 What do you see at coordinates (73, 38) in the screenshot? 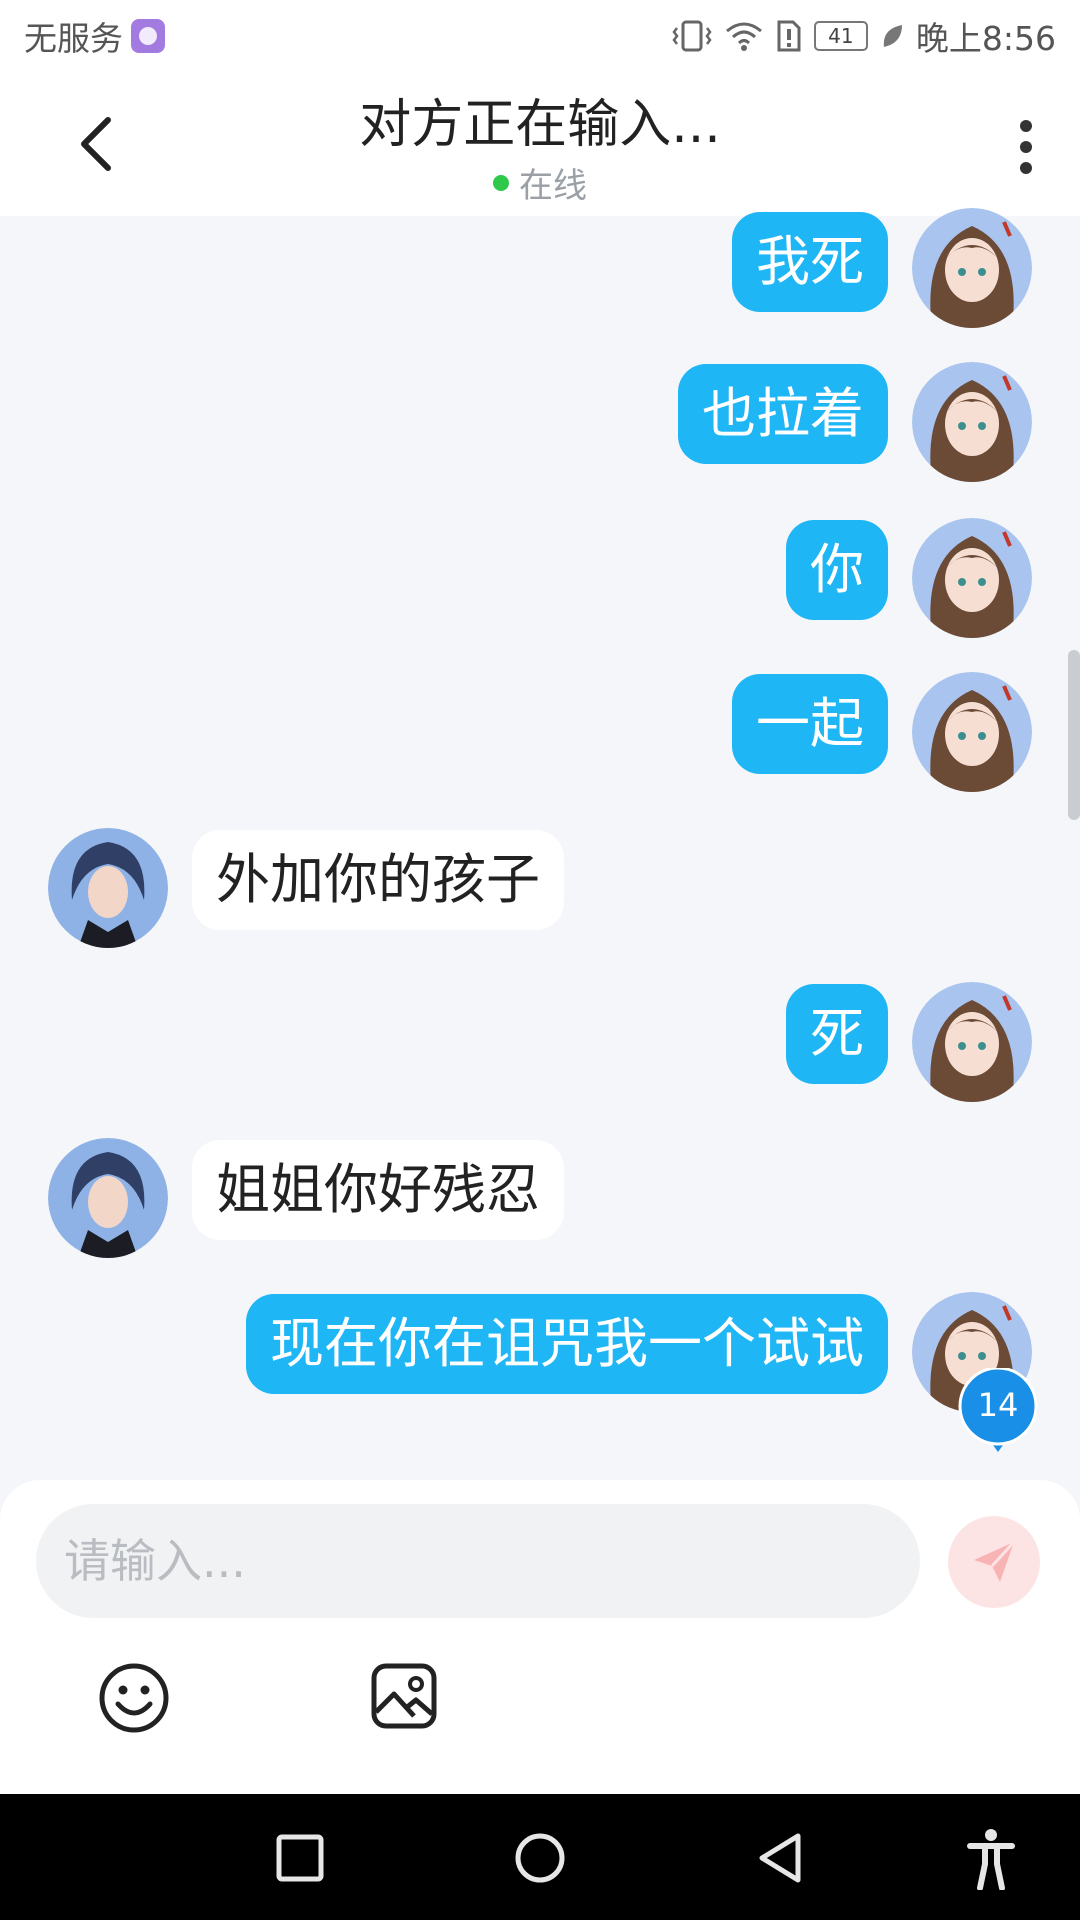
I see `carrier-label: 无服务` at bounding box center [73, 38].